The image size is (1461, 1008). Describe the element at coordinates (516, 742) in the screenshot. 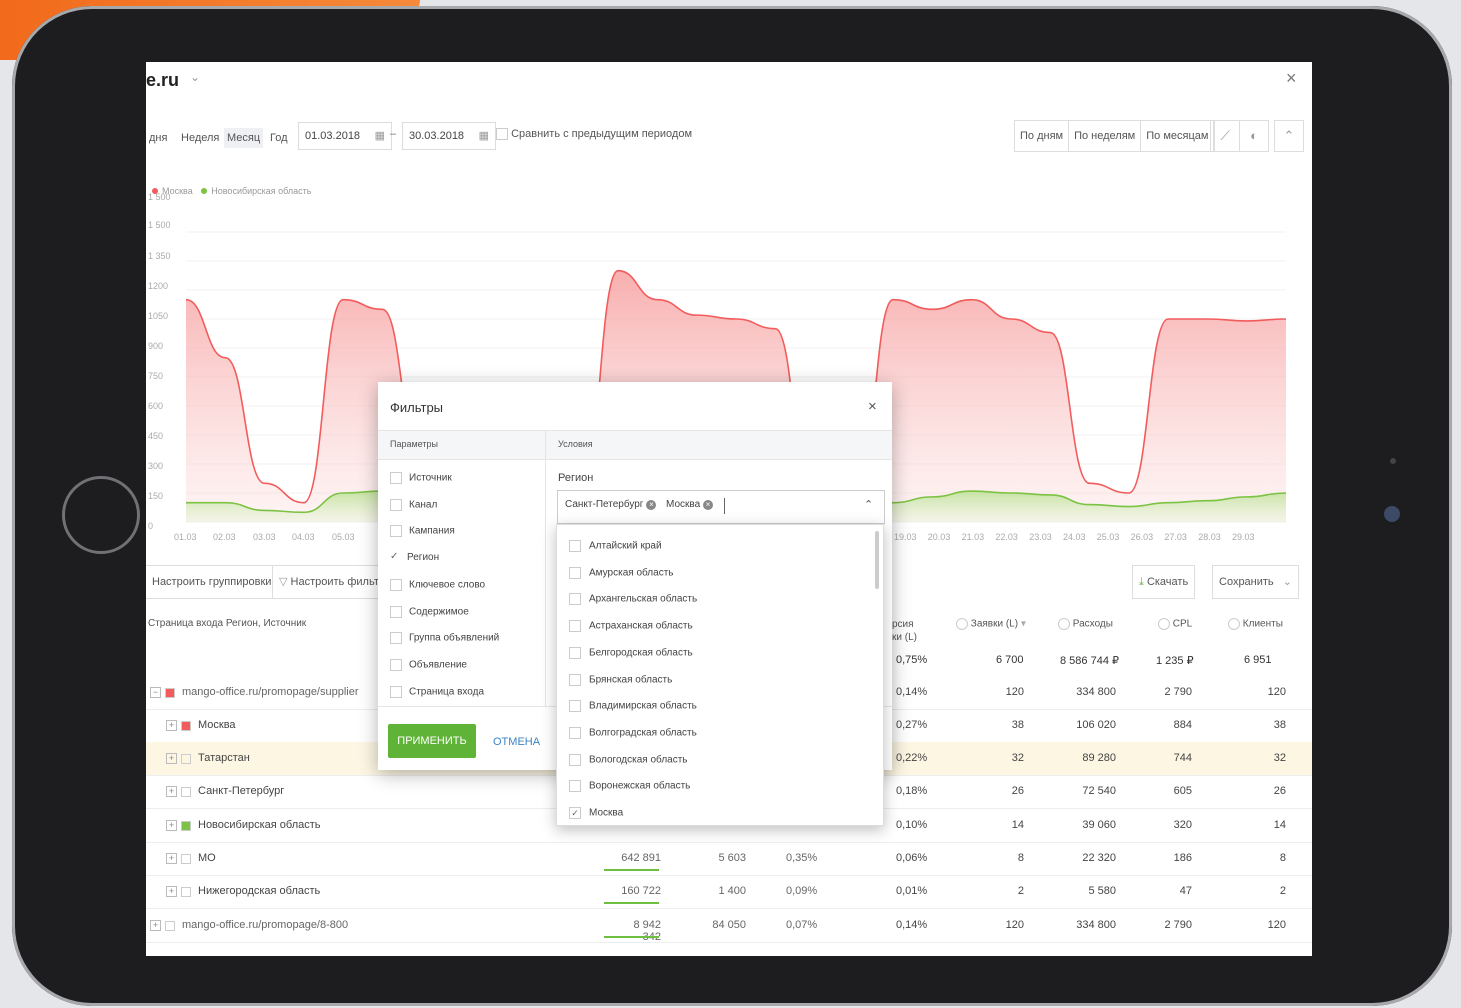

I see `cancel-button: ОТМЕНА` at that location.